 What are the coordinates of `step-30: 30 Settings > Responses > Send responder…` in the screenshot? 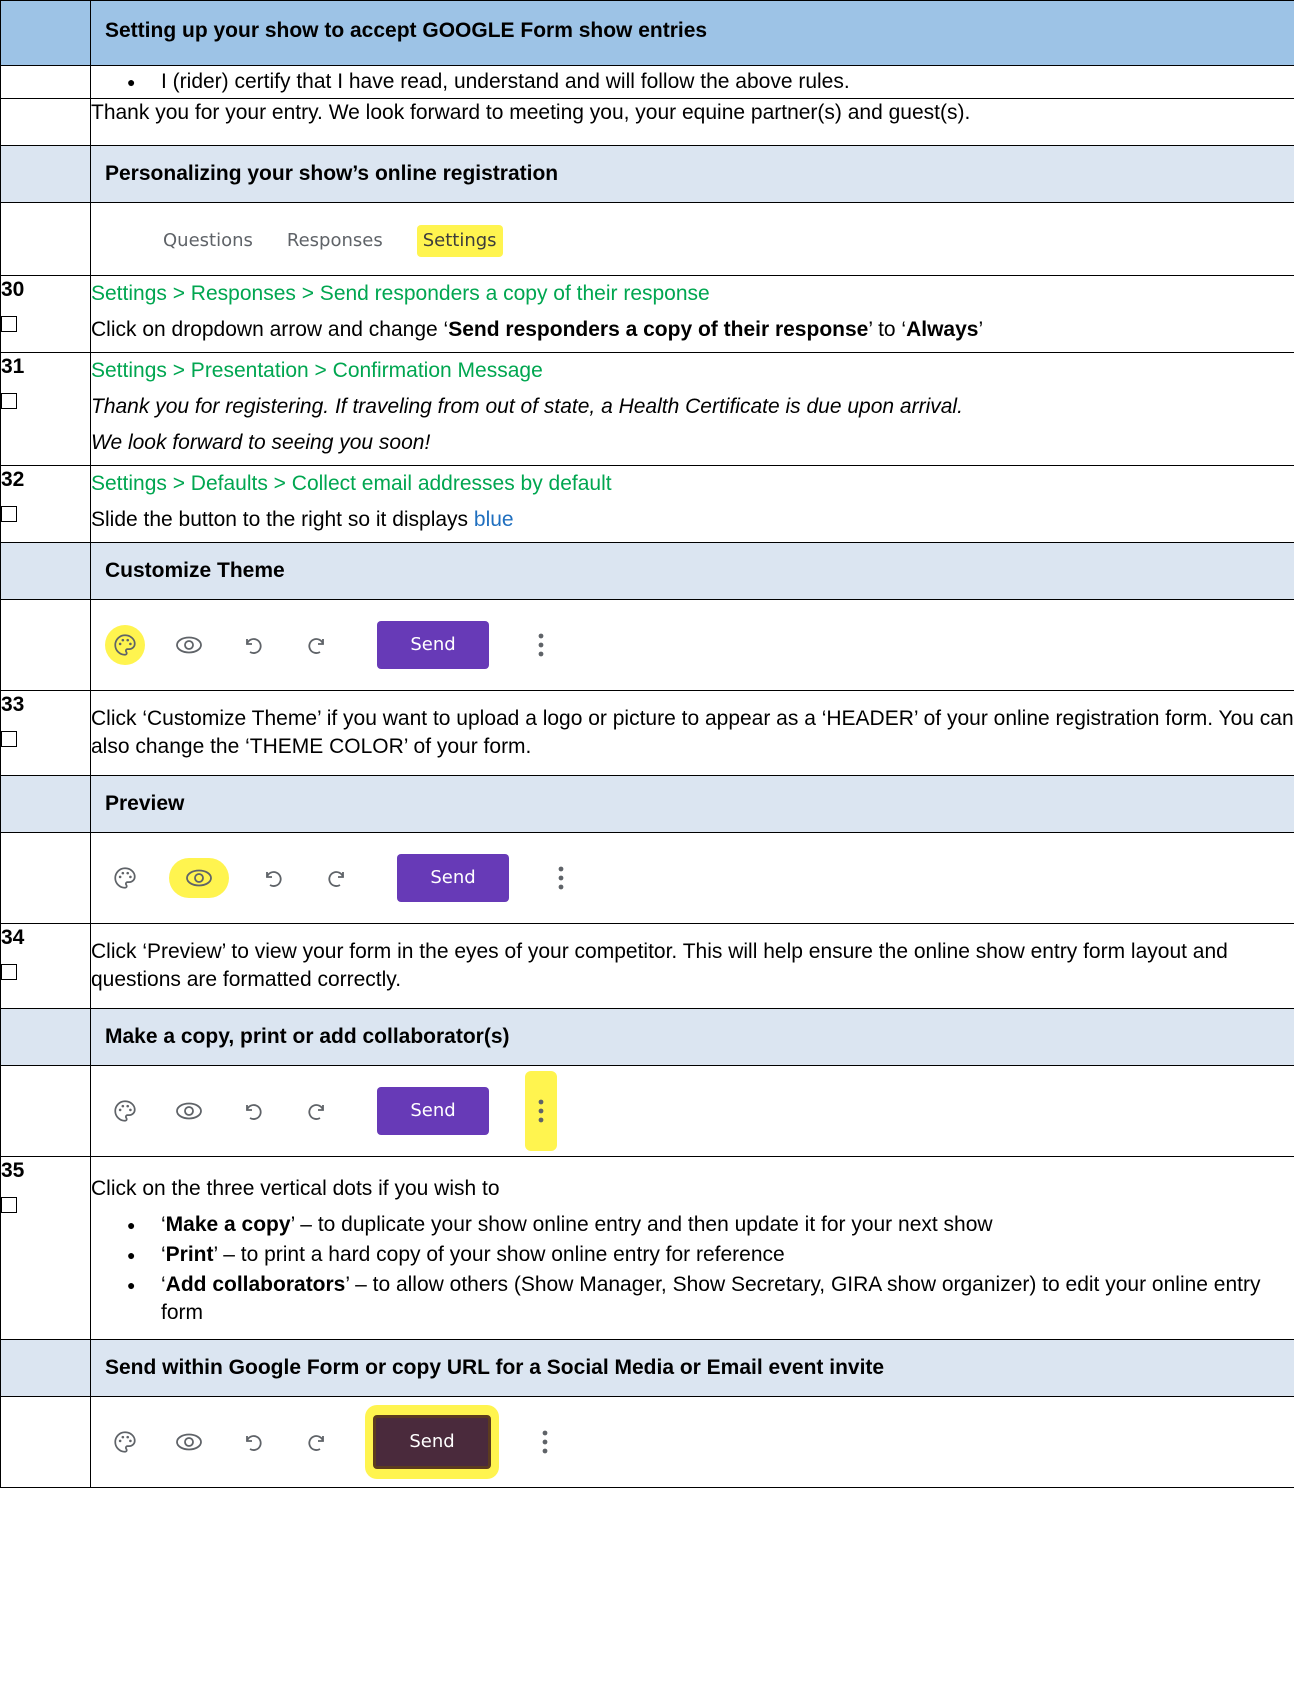 It's located at (647, 314).